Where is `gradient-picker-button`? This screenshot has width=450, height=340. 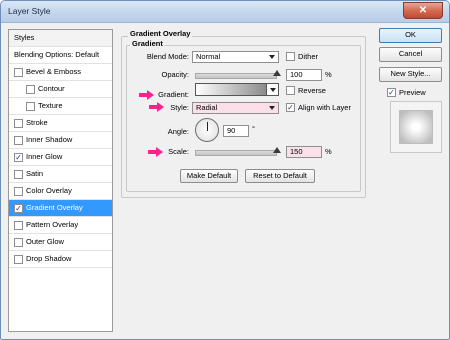
gradient-picker-button is located at coordinates (272, 89).